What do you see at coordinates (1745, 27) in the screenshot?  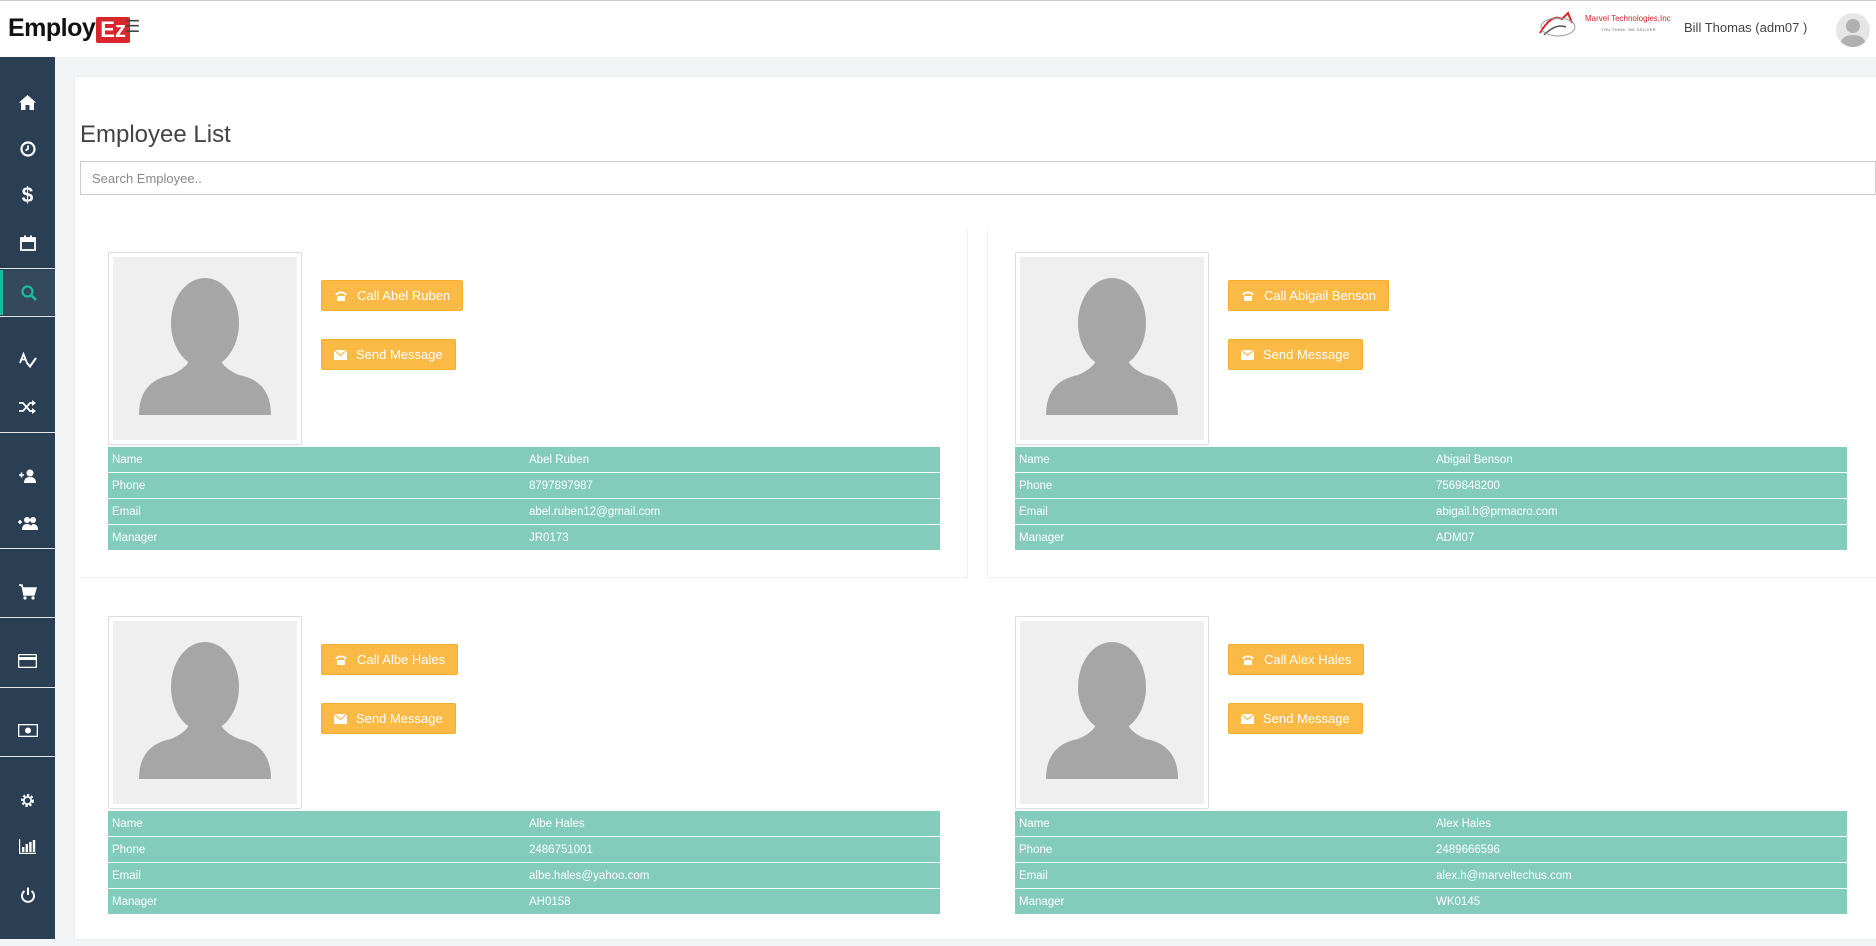 I see `user-name: Bill Thomas (adm07 )` at bounding box center [1745, 27].